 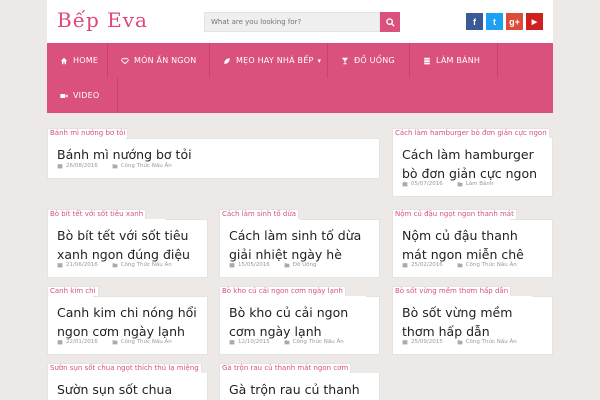 I want to click on glass-icon, so click(x=345, y=61).